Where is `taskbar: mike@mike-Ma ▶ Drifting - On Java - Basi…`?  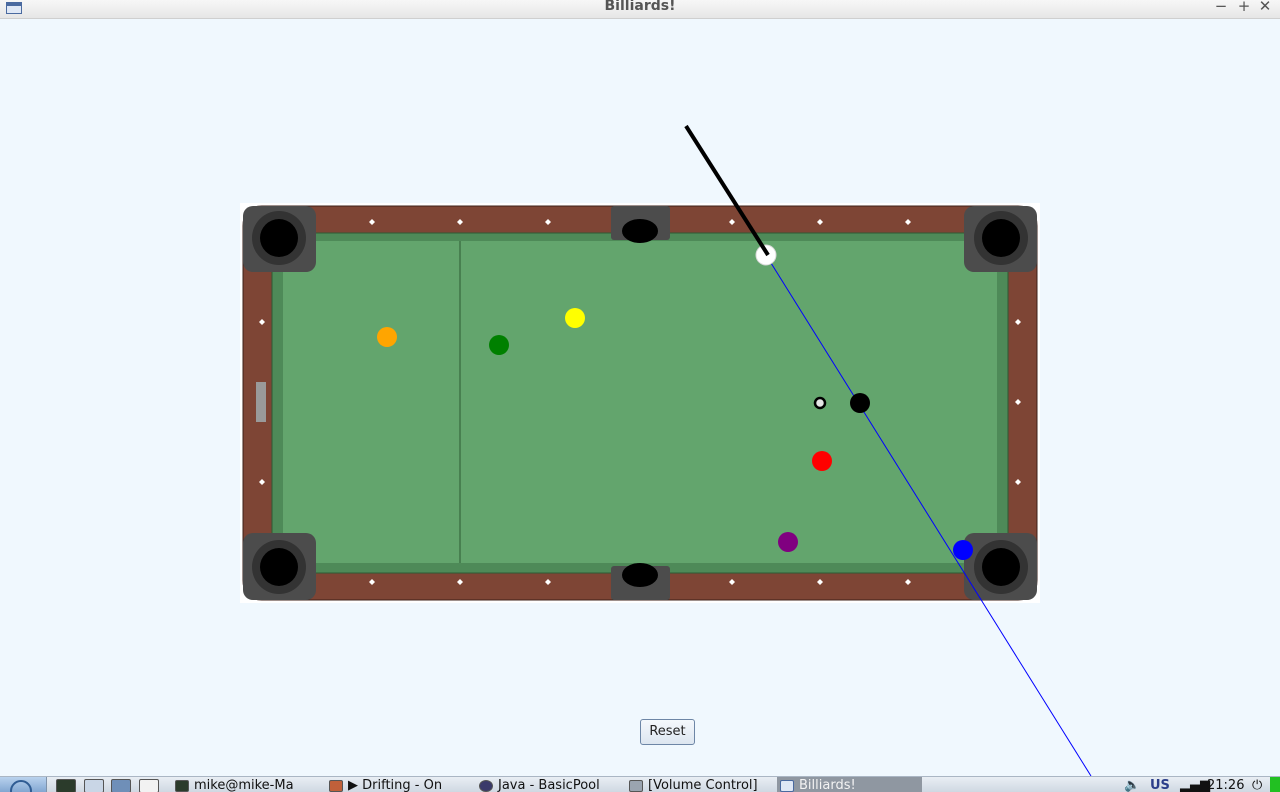
taskbar: mike@mike-Ma ▶ Drifting - On Java - Basi… is located at coordinates (640, 784).